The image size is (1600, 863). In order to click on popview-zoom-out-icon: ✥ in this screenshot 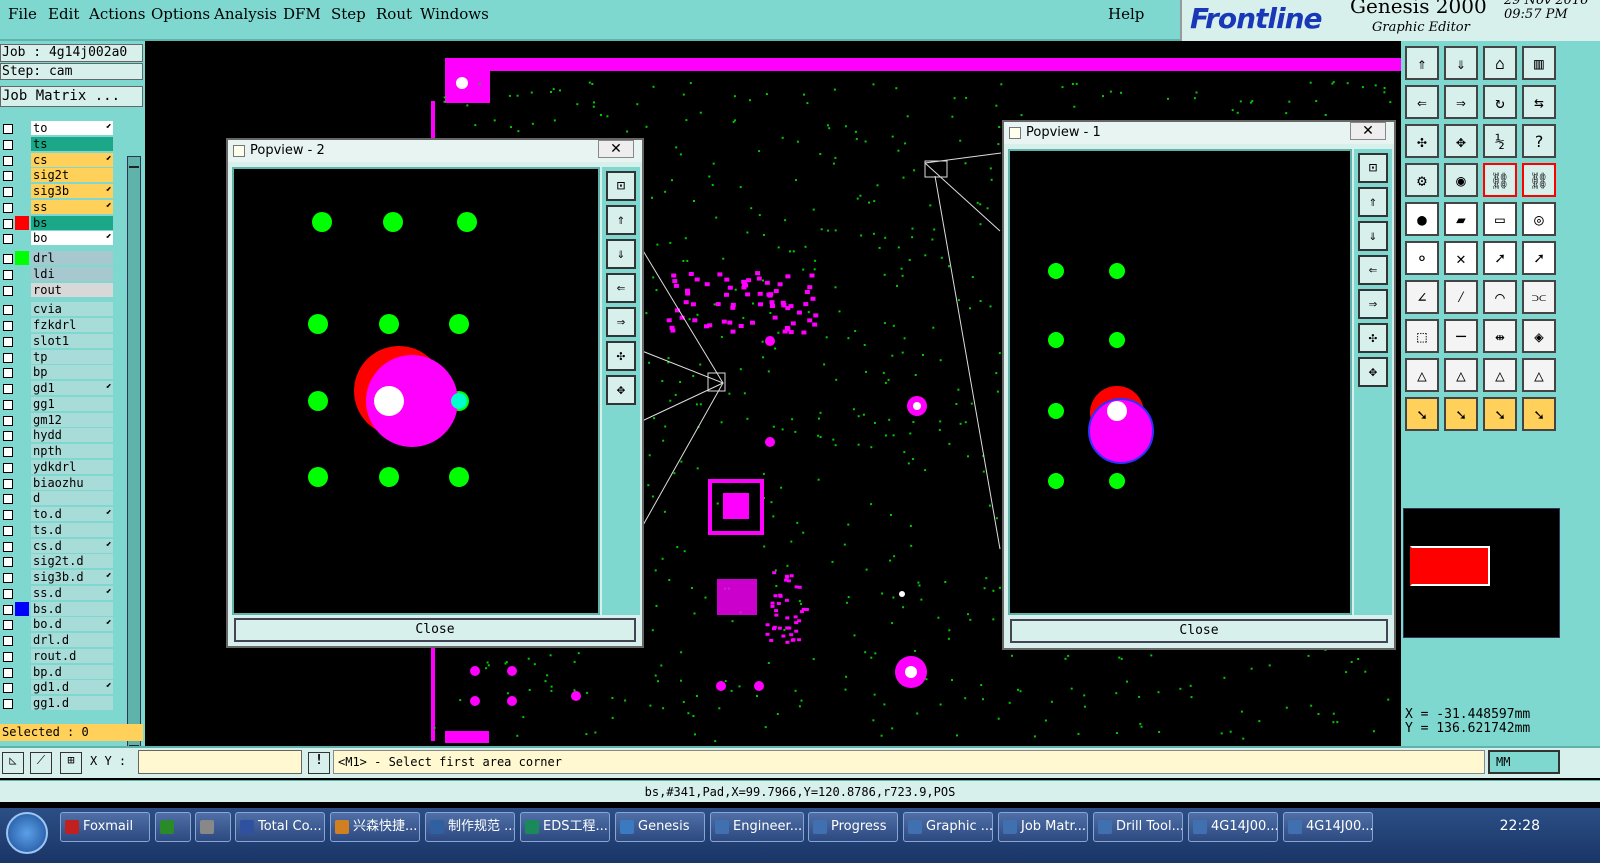, I will do `click(1373, 372)`.